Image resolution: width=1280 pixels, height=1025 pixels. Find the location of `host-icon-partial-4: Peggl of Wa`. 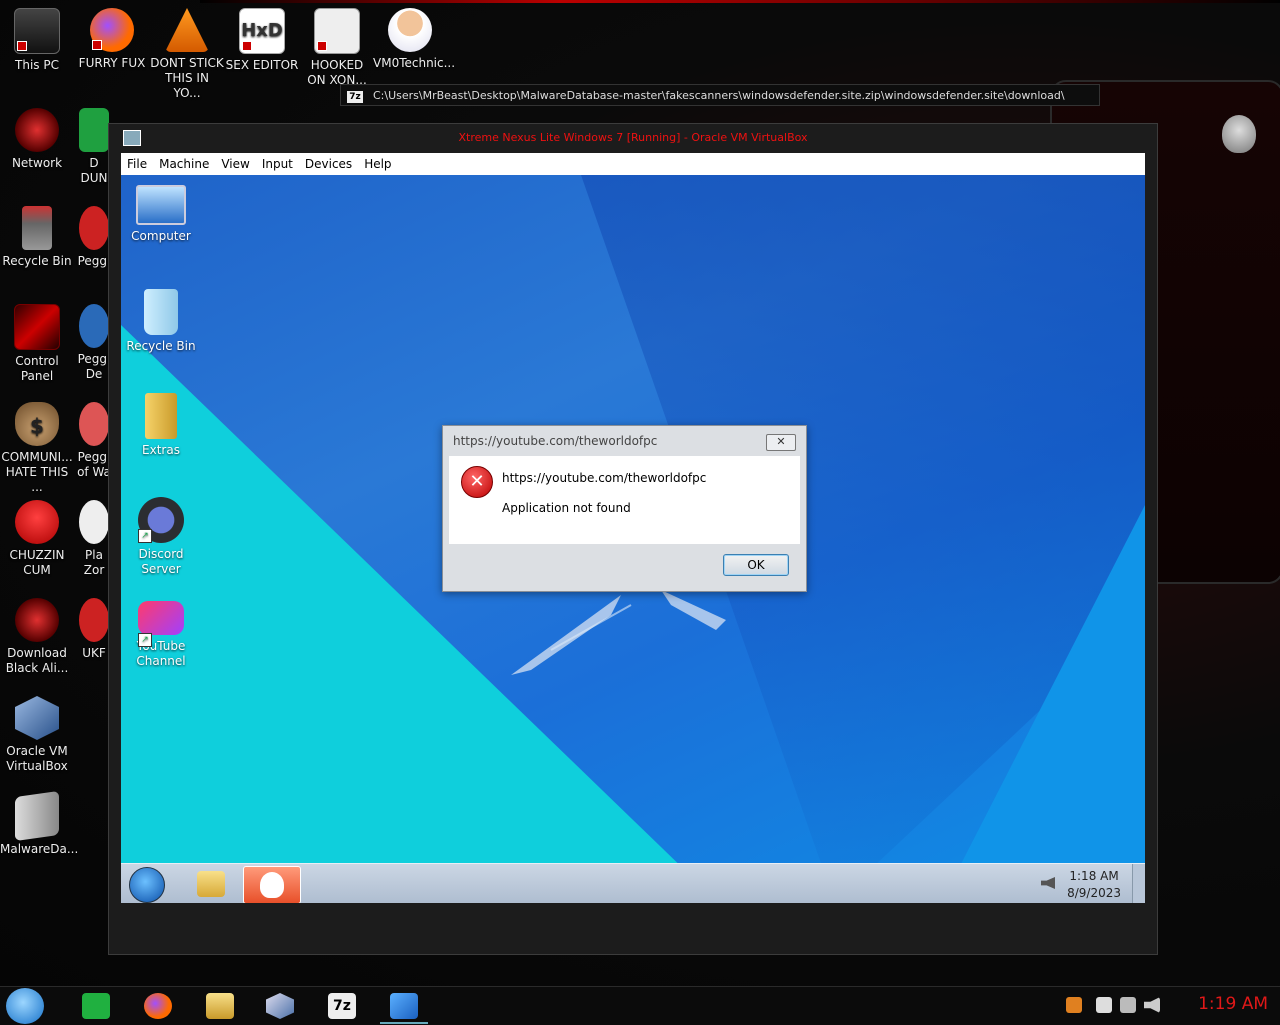

host-icon-partial-4: Peggl of Wa is located at coordinates (94, 441).